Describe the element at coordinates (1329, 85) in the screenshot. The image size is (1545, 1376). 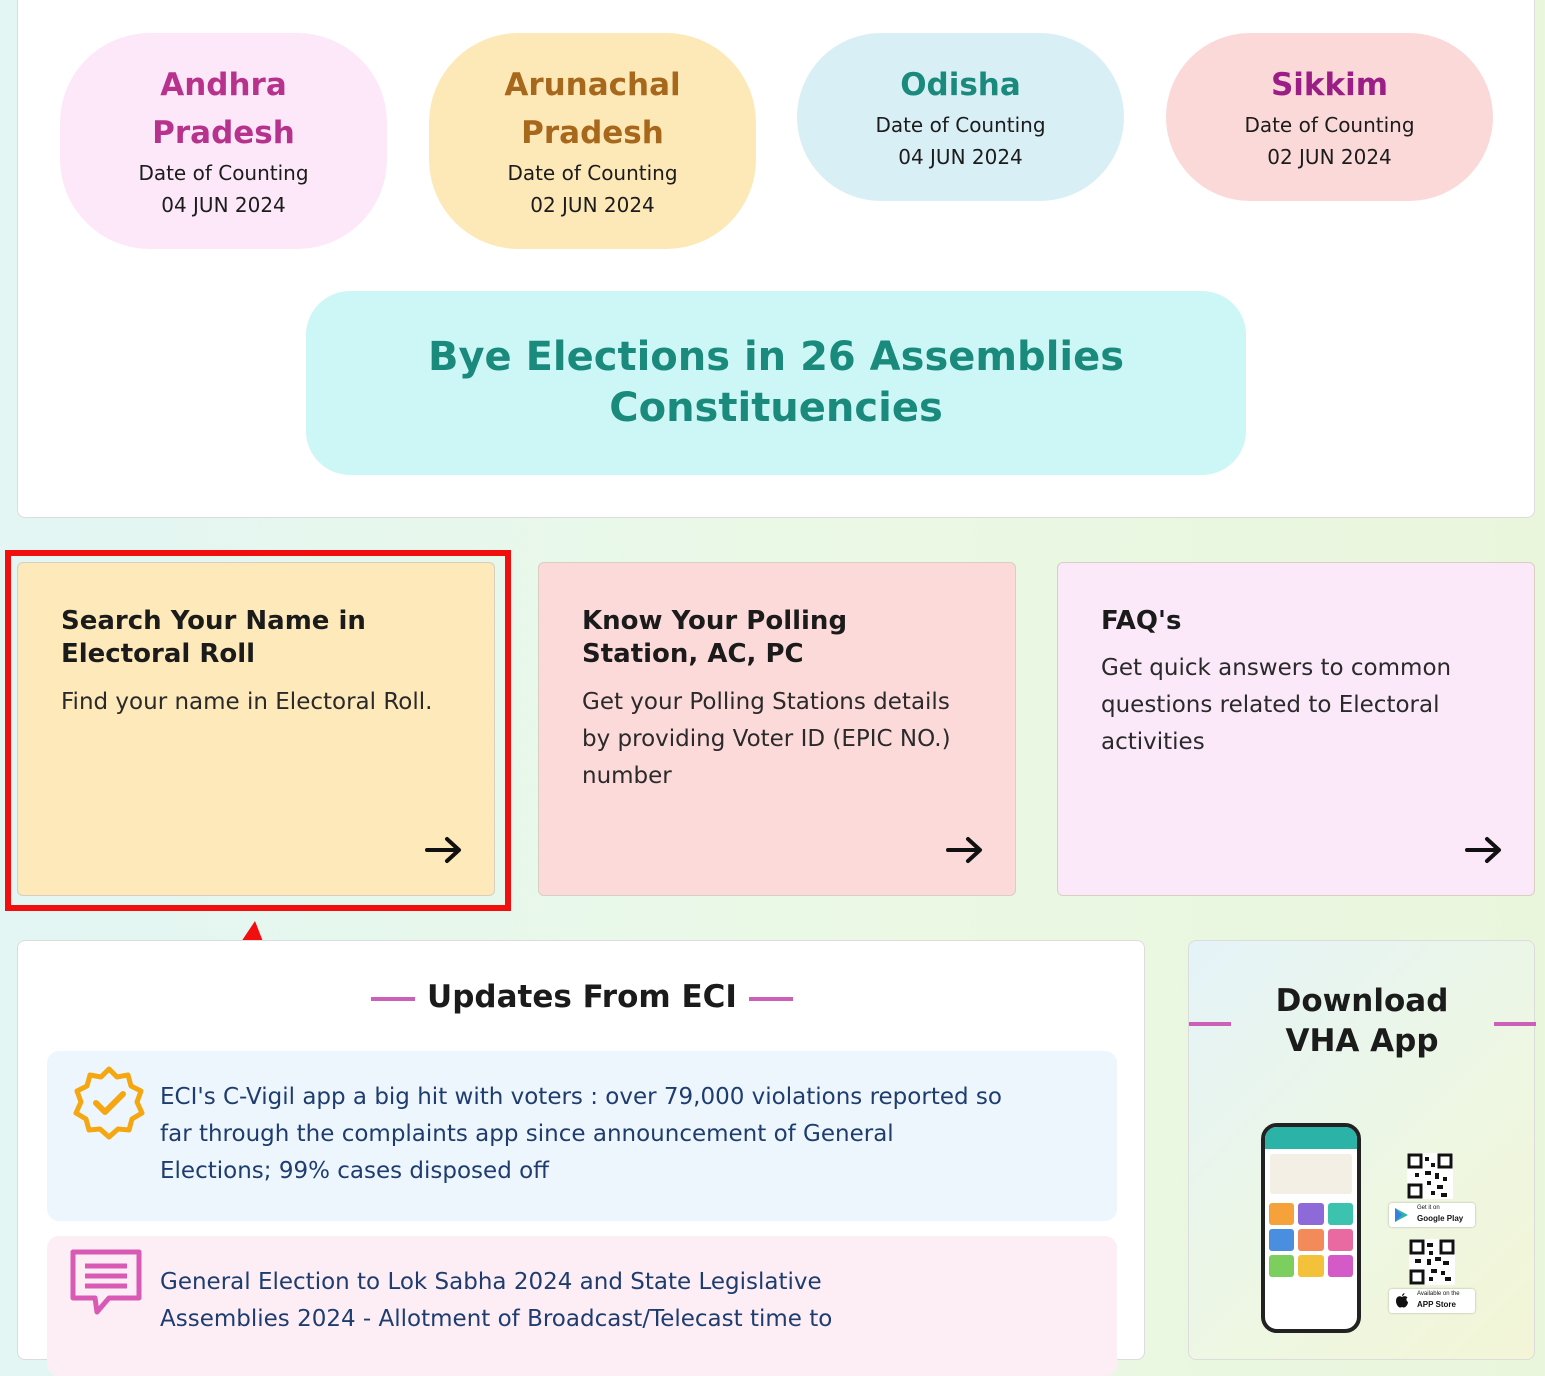
I see `state-name: Sikkim` at that location.